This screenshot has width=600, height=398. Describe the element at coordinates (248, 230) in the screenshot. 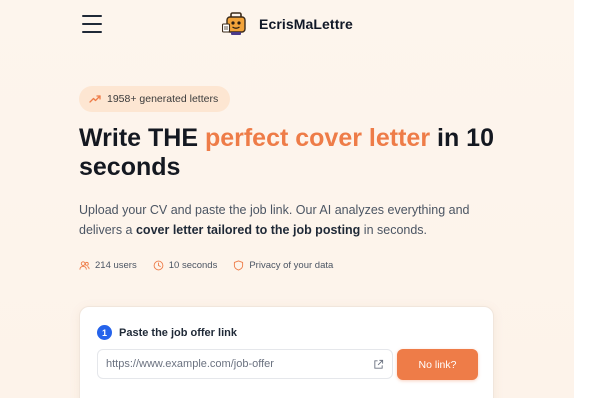

I see `desc-emphasis: cover letter tailored to the job posting` at that location.